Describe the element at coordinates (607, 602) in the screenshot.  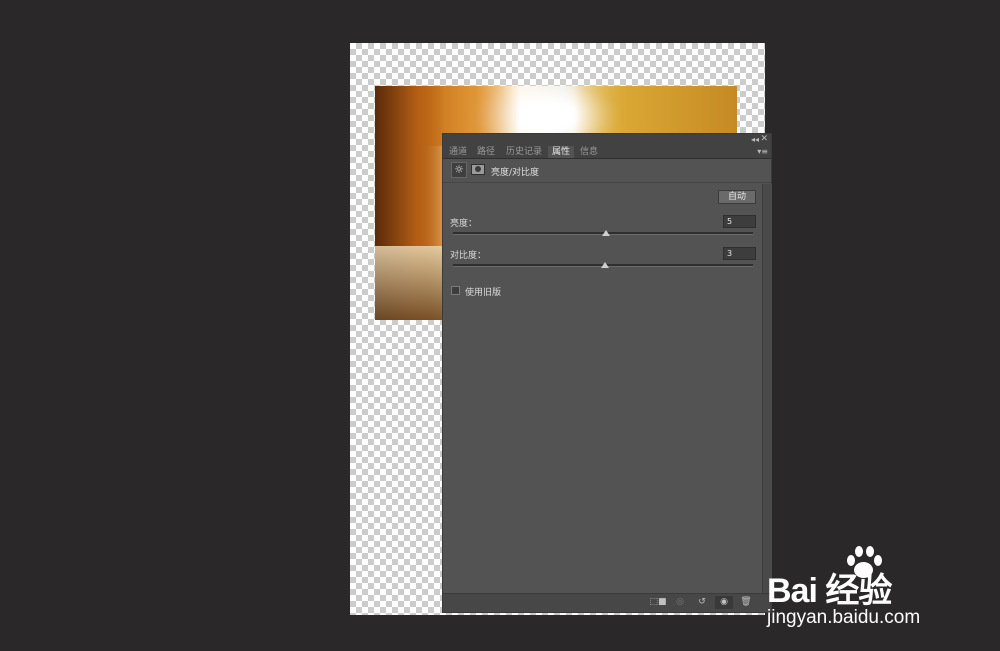
I see `panel-bottom-bar: ⬚■ ◎ ↺ ◉ 🗑` at that location.